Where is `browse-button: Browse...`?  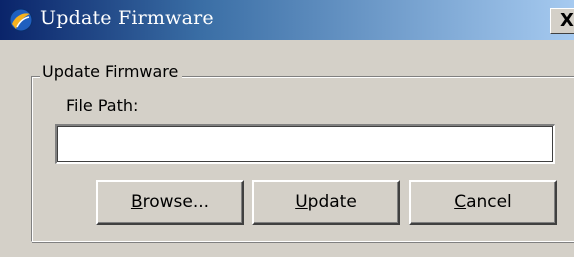
browse-button: Browse... is located at coordinates (170, 202).